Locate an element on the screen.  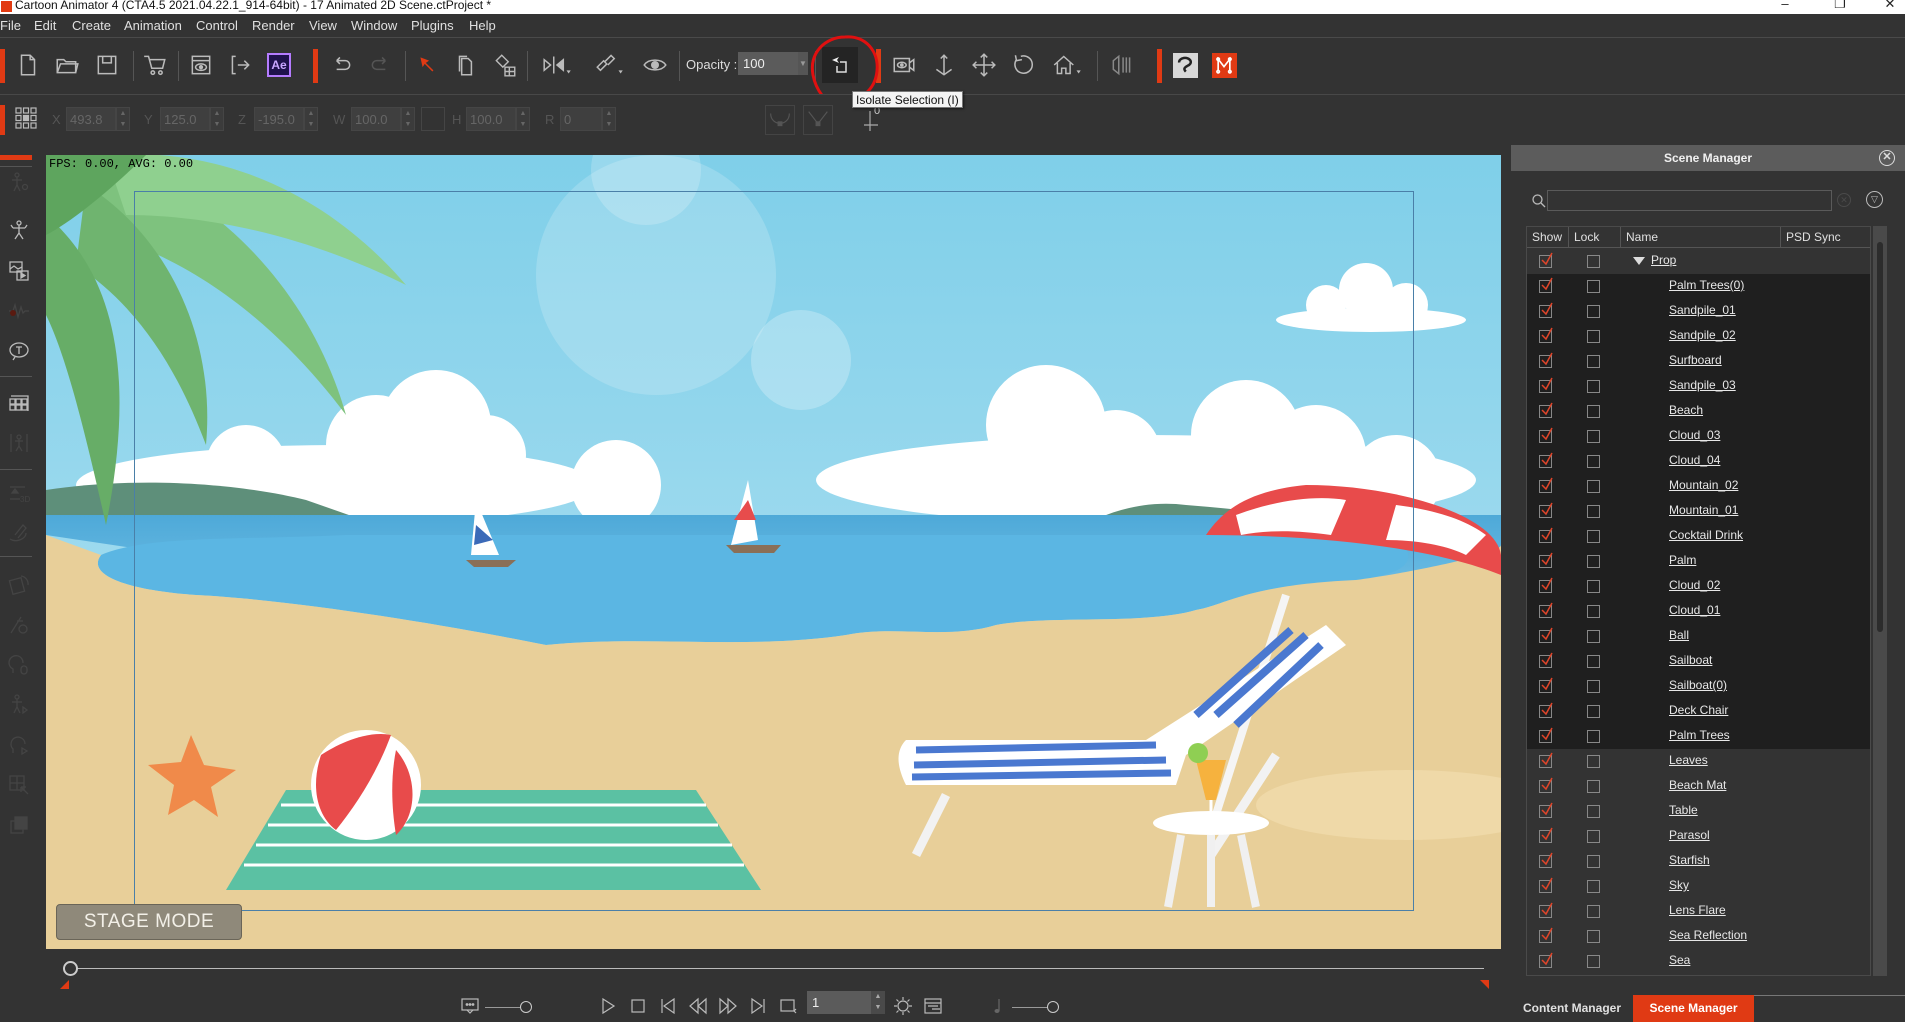
ease-out-button is located at coordinates (818, 120).